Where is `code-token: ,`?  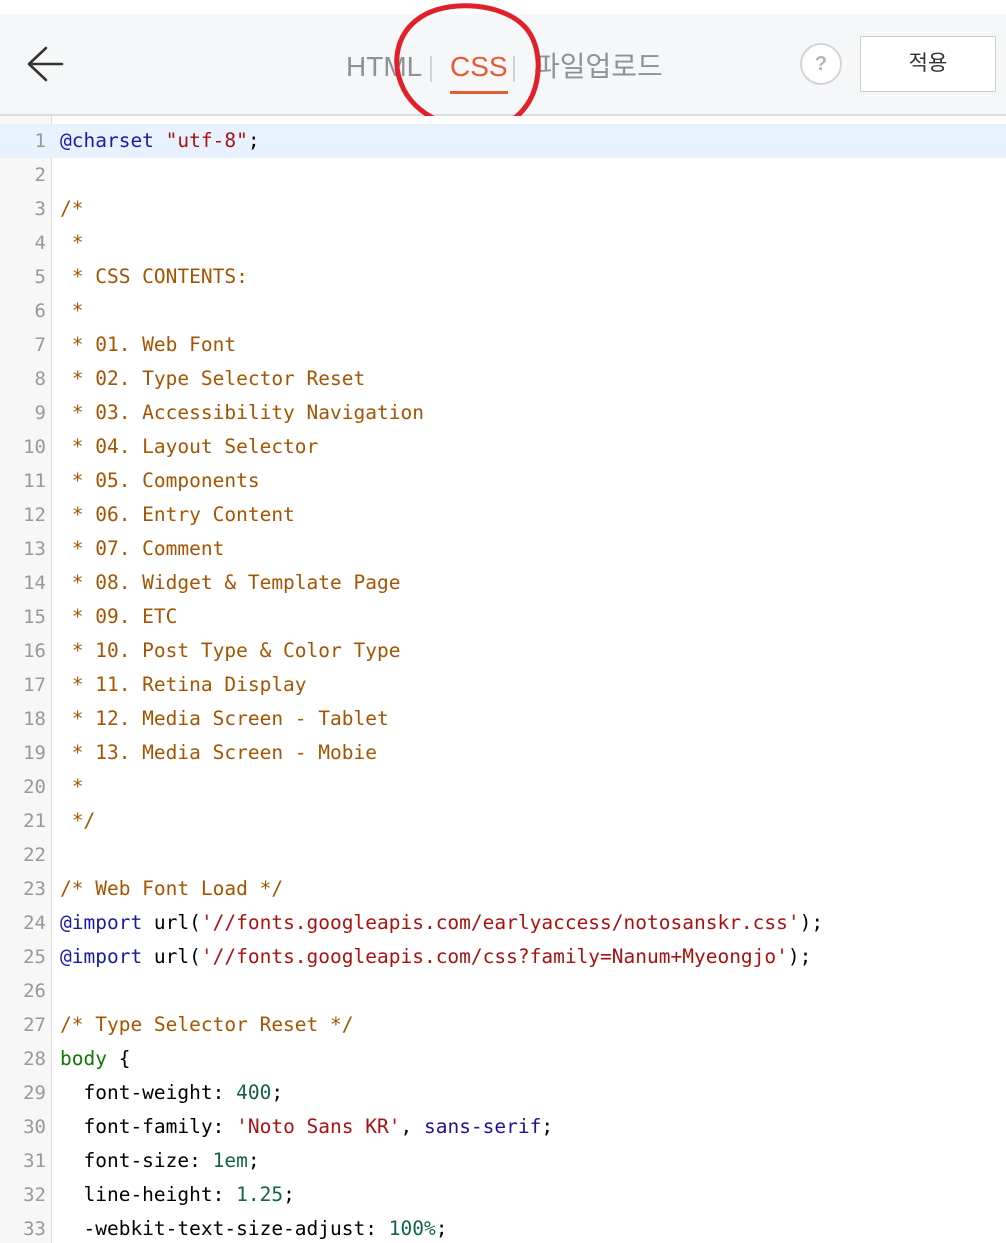
code-token: , is located at coordinates (412, 1126).